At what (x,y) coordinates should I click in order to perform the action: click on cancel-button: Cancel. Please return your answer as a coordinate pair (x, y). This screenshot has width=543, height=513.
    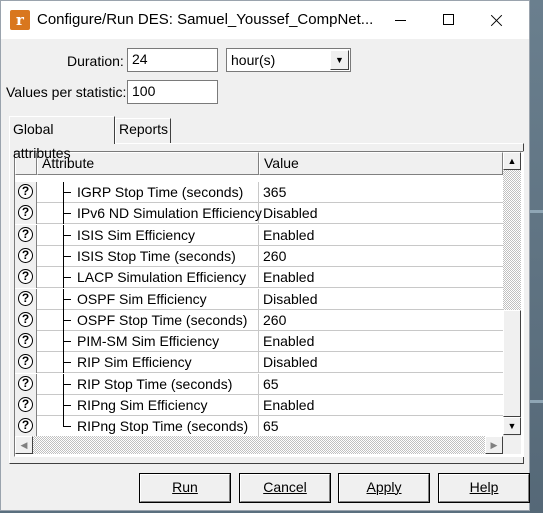
    Looking at the image, I should click on (285, 488).